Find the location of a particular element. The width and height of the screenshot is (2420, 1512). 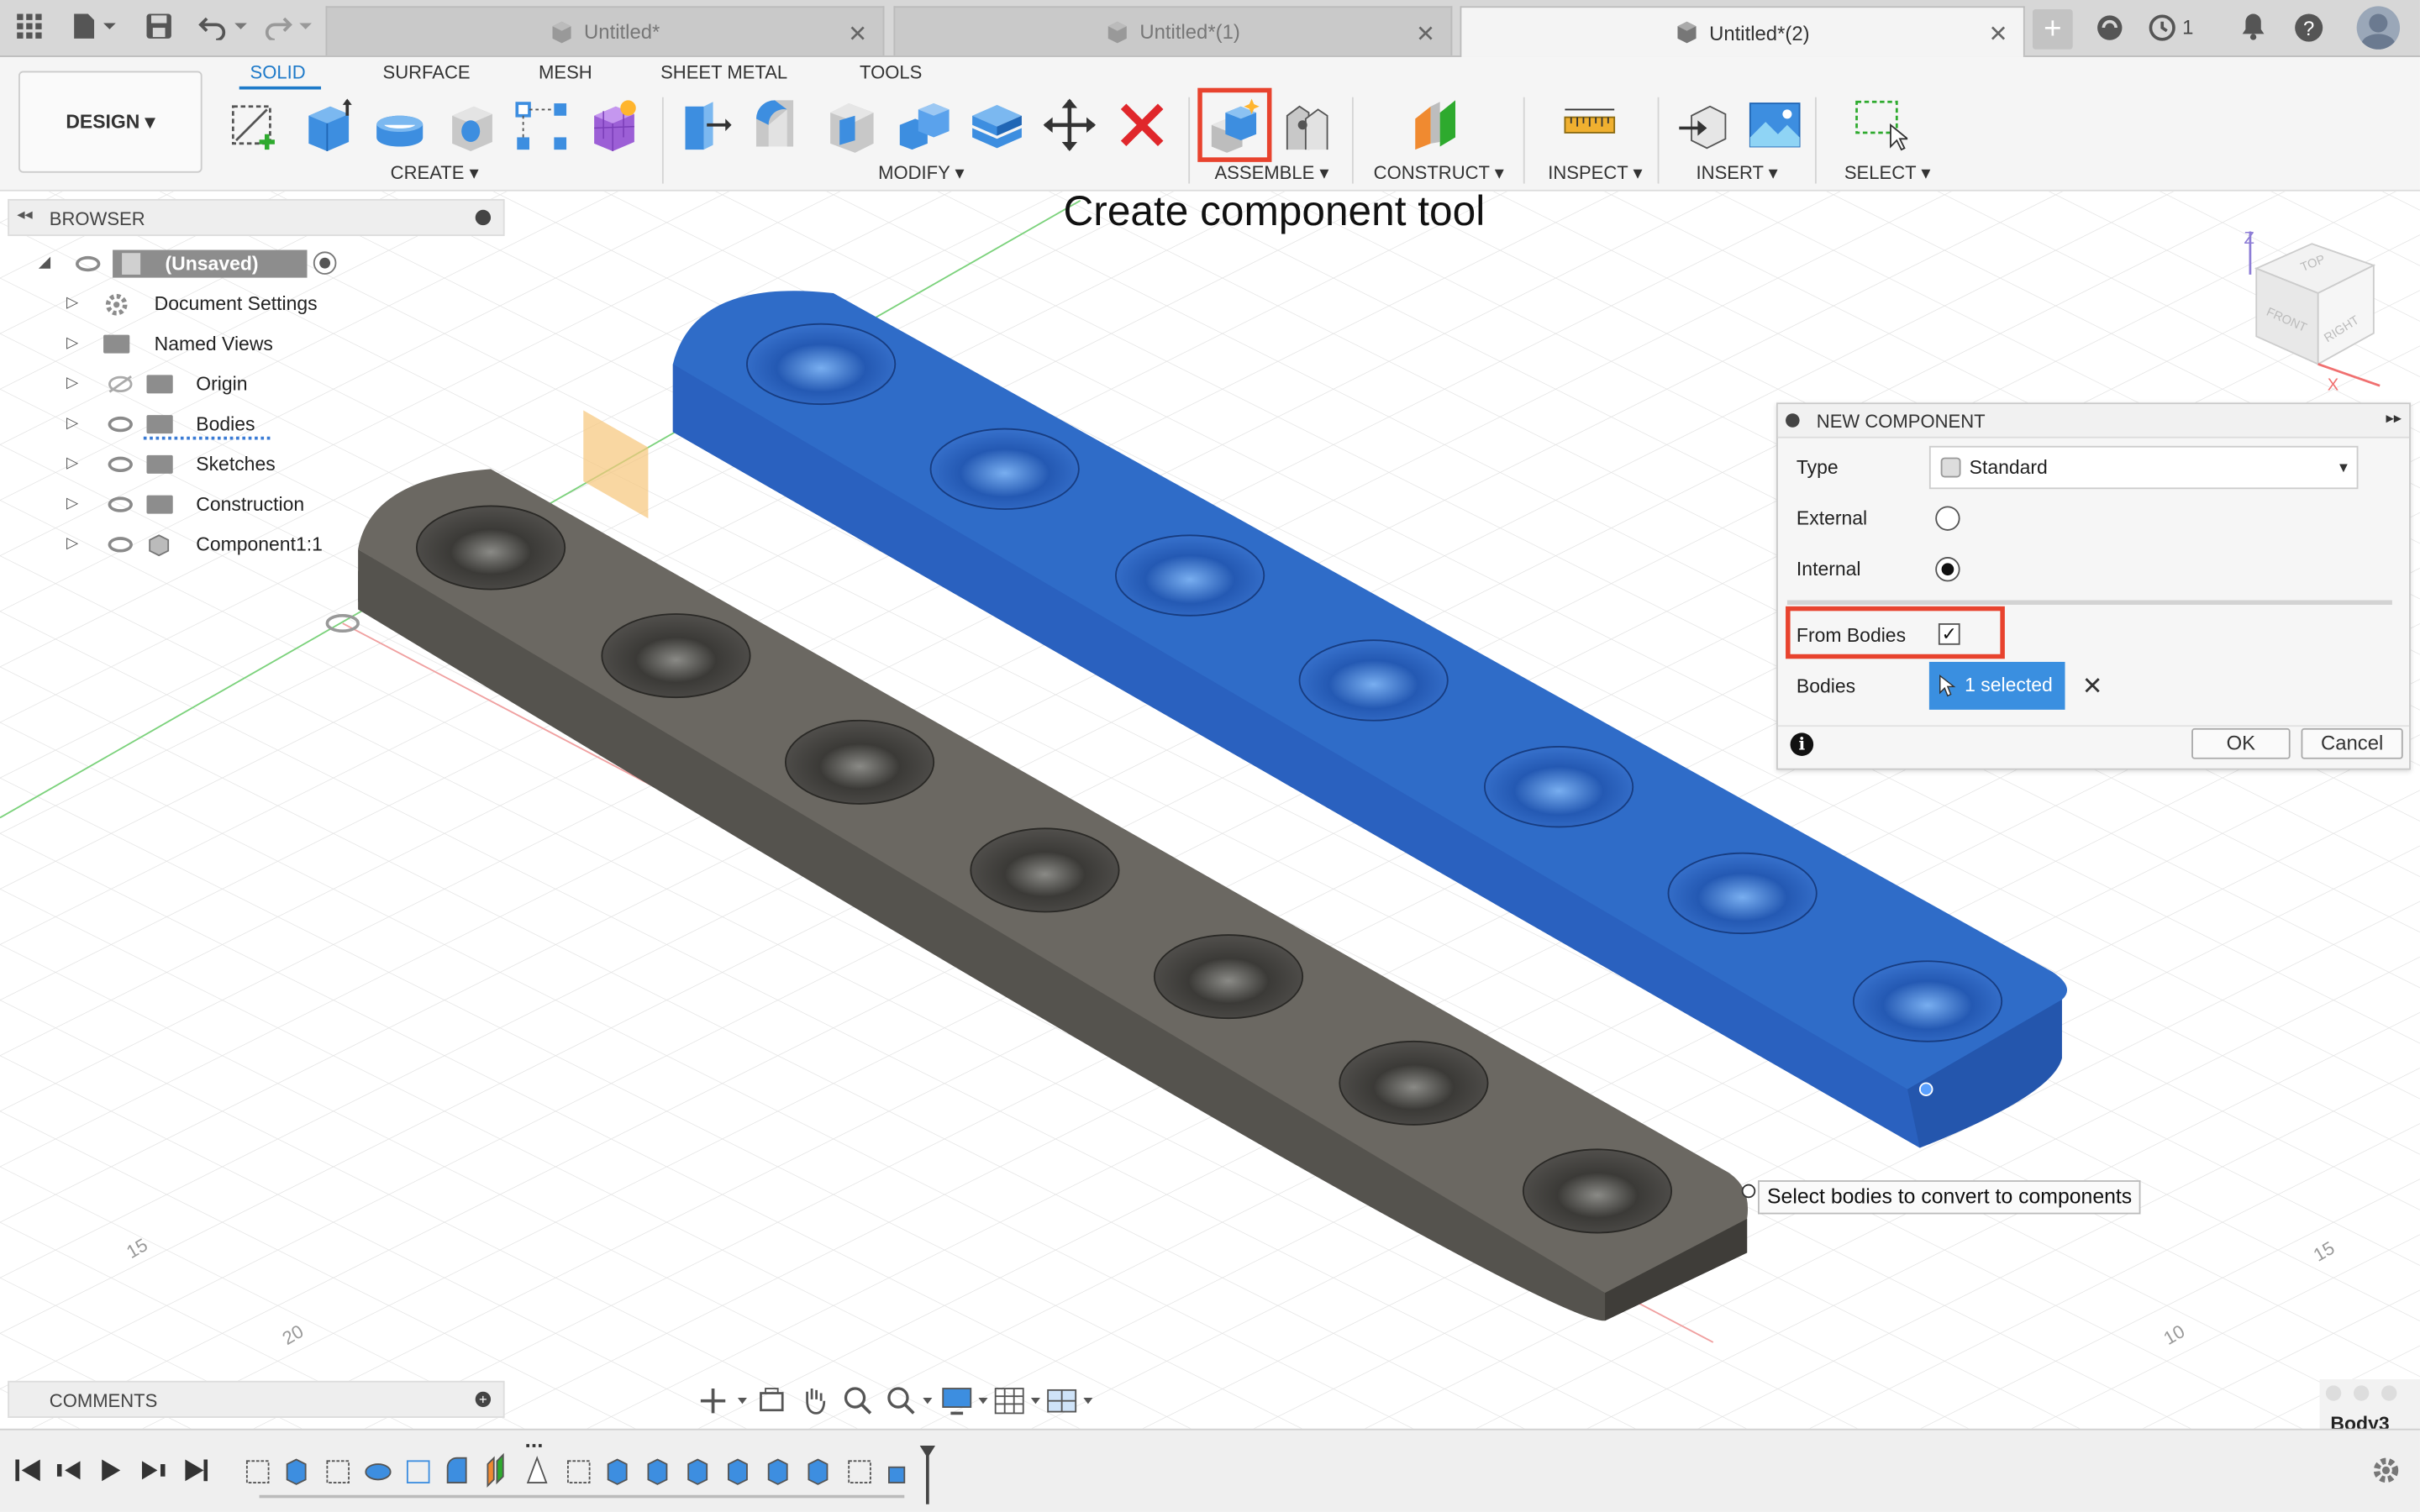

tree-item-sketches: ▷ Sketches is located at coordinates (220, 464).